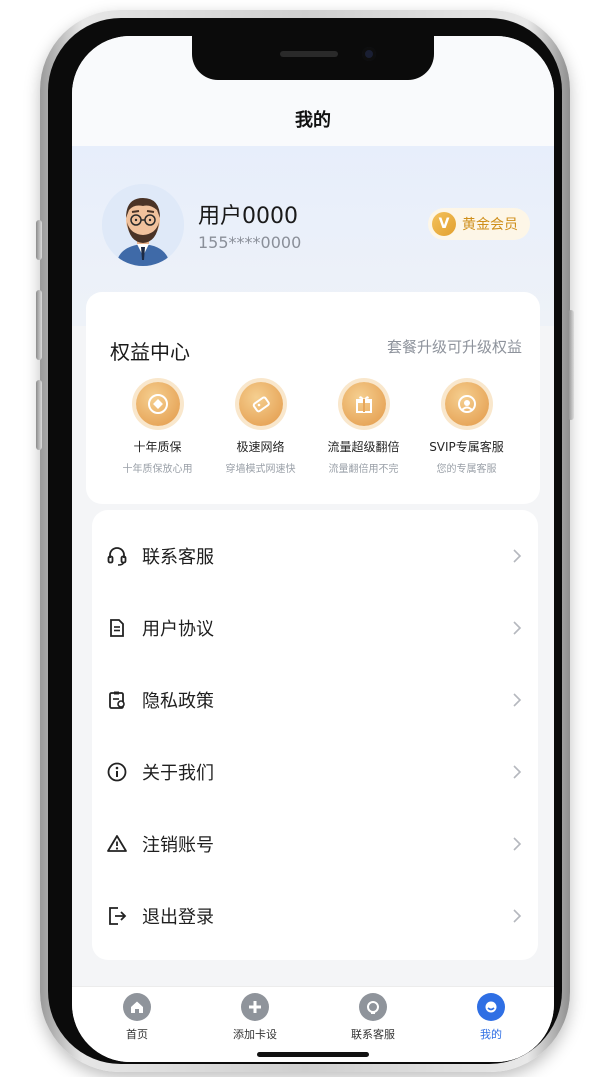  I want to click on benefits-title: 权益中心, so click(150, 352).